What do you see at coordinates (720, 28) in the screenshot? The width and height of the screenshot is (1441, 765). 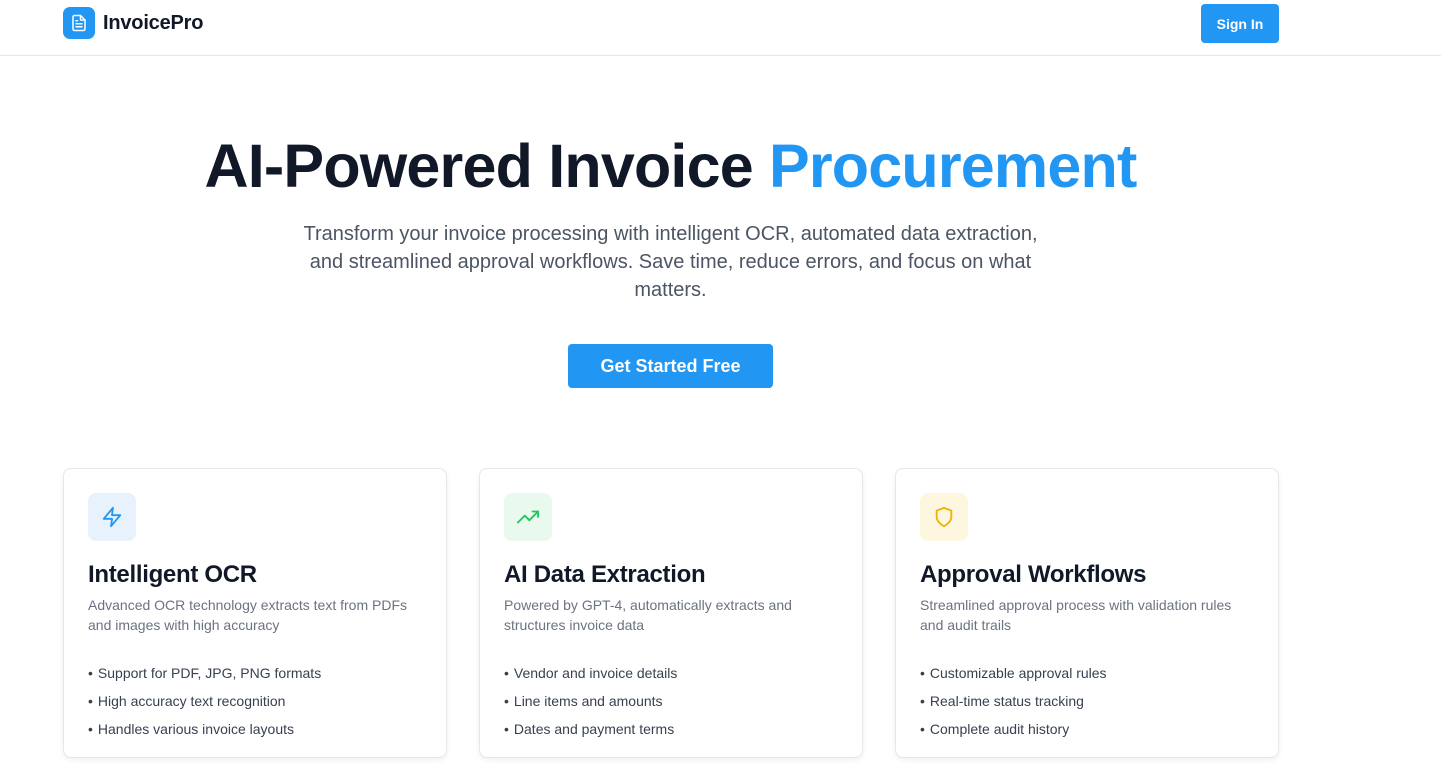 I see `top-header: InvoicePro Sign In` at bounding box center [720, 28].